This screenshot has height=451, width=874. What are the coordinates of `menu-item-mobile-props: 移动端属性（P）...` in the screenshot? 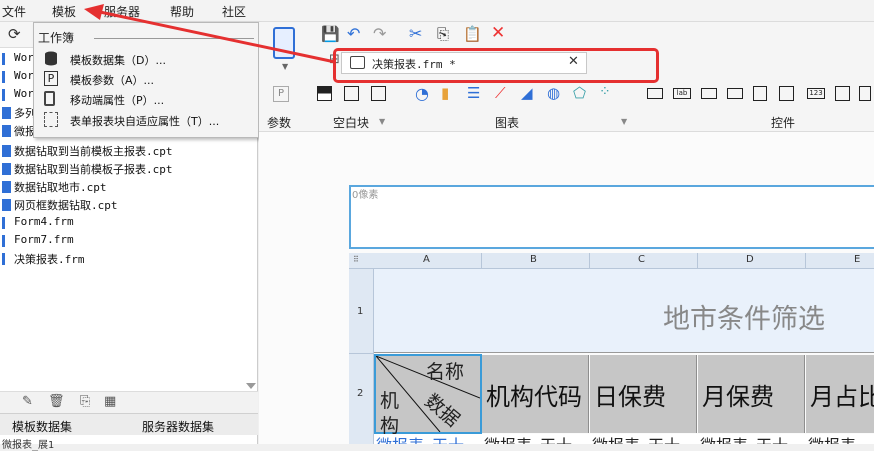 It's located at (146, 99).